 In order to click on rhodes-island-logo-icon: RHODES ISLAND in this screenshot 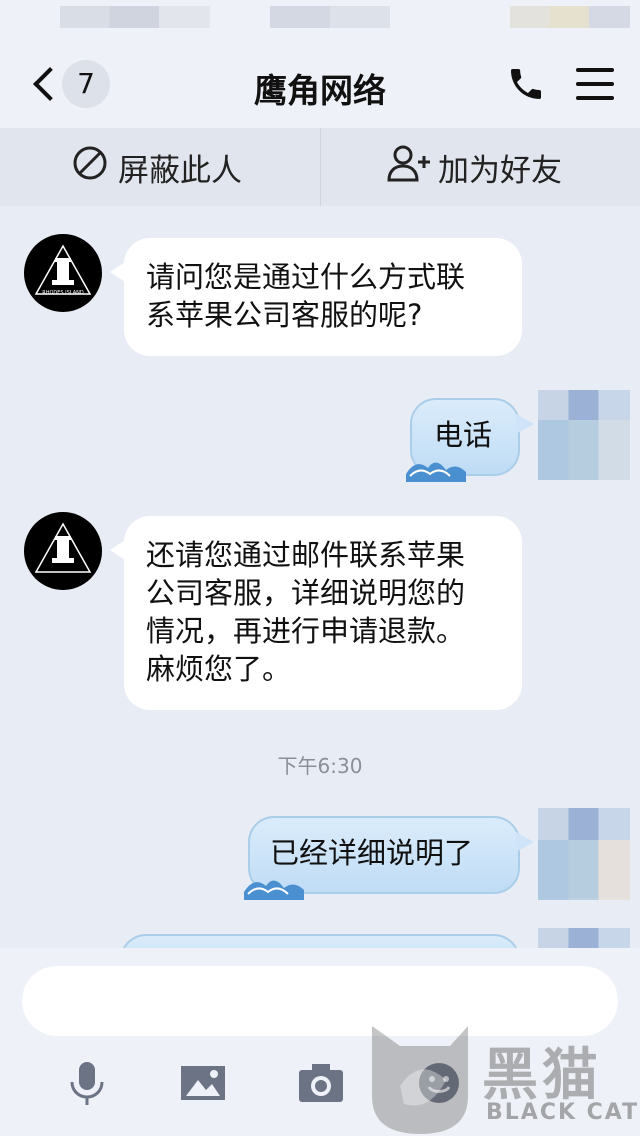, I will do `click(63, 270)`.